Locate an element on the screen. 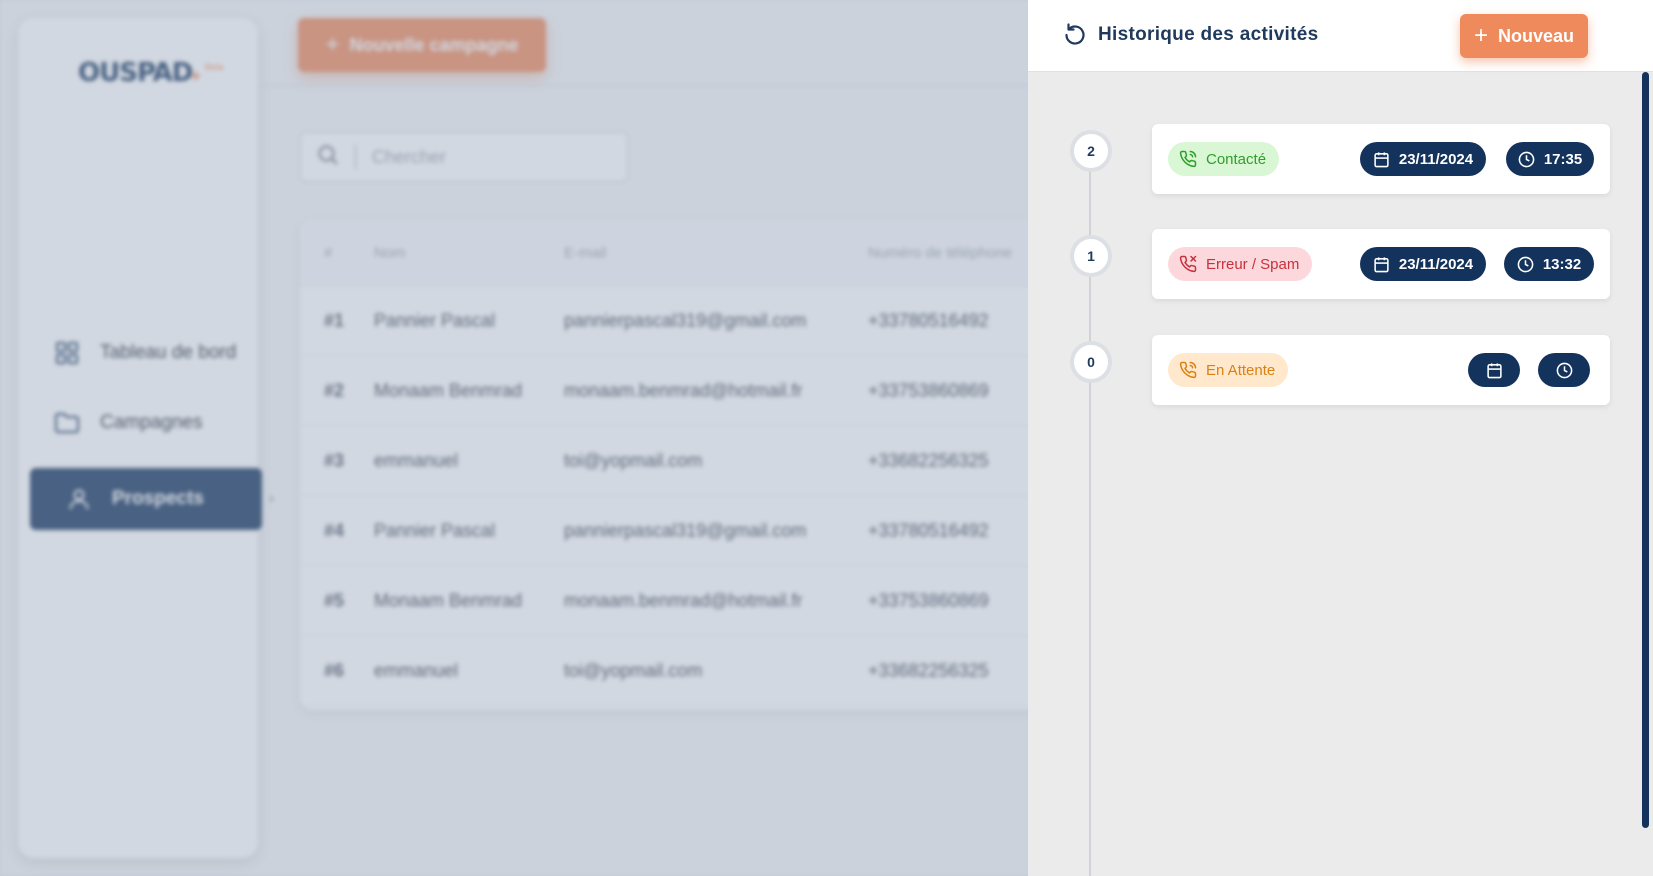  new-activity-button: + Nouveau is located at coordinates (1524, 36).